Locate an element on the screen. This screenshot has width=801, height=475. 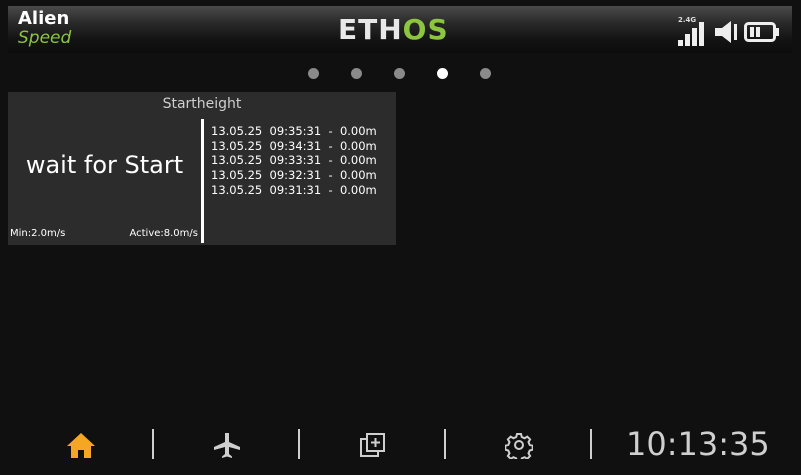
system-button is located at coordinates (373, 445).